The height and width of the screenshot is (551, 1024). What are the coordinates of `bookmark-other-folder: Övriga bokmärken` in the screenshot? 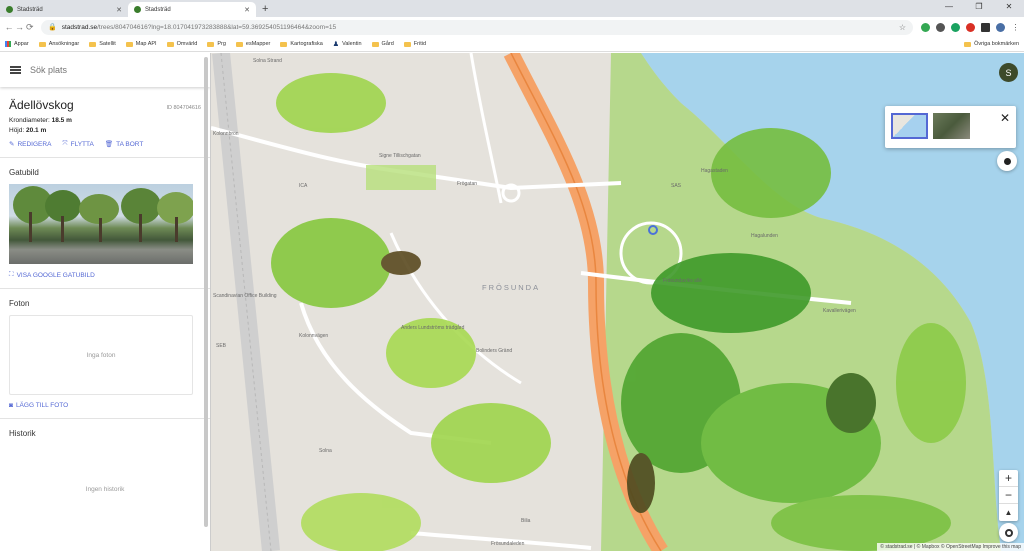 It's located at (991, 44).